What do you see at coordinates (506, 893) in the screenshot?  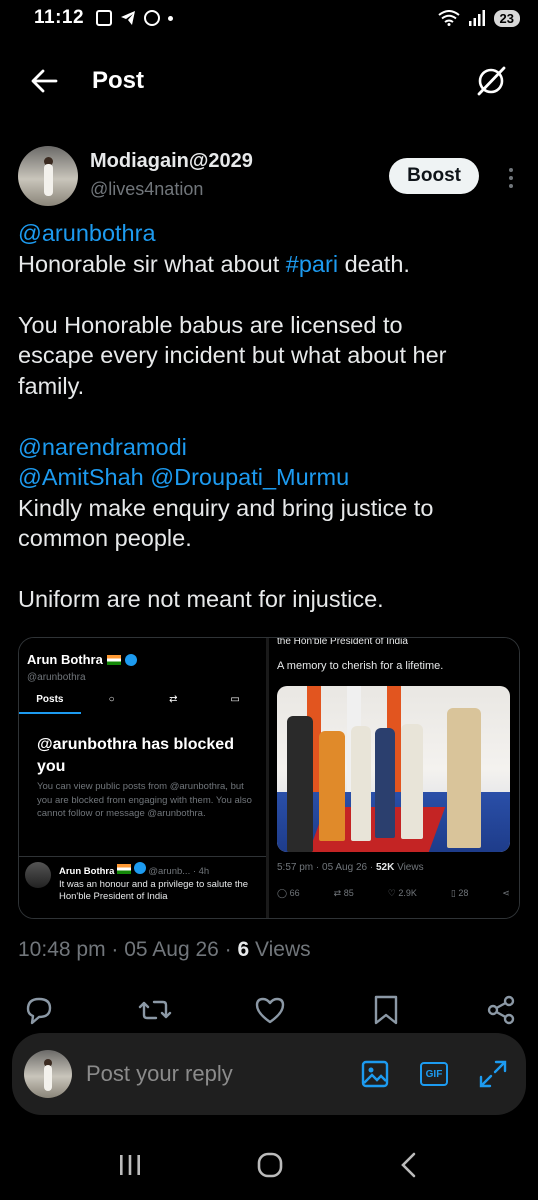 I see `share-icon: ⋖` at bounding box center [506, 893].